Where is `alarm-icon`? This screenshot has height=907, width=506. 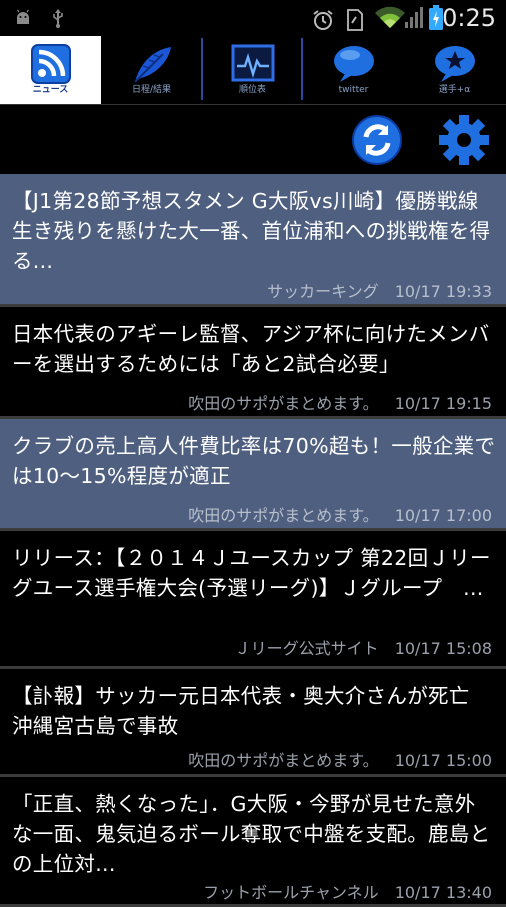
alarm-icon is located at coordinates (323, 22).